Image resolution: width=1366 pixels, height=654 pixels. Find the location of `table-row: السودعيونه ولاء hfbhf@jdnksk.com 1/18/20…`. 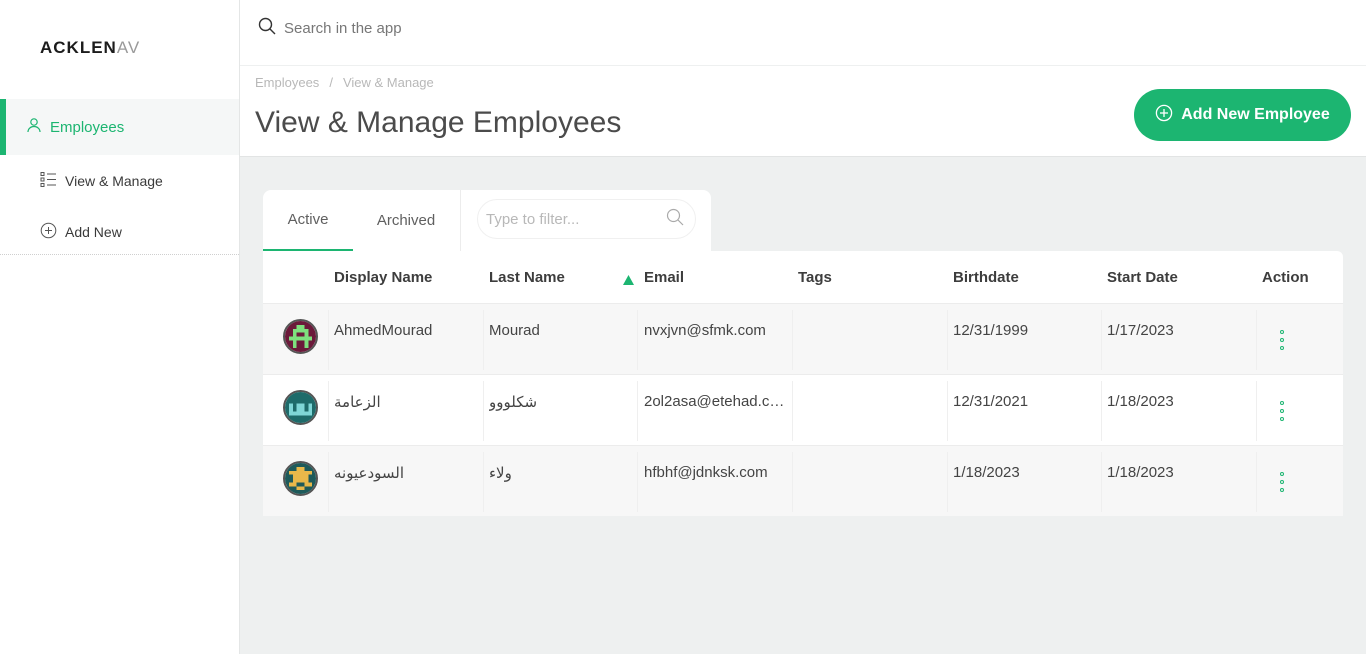

table-row: السودعيونه ولاء hfbhf@jdnksk.com 1/18/20… is located at coordinates (803, 480).